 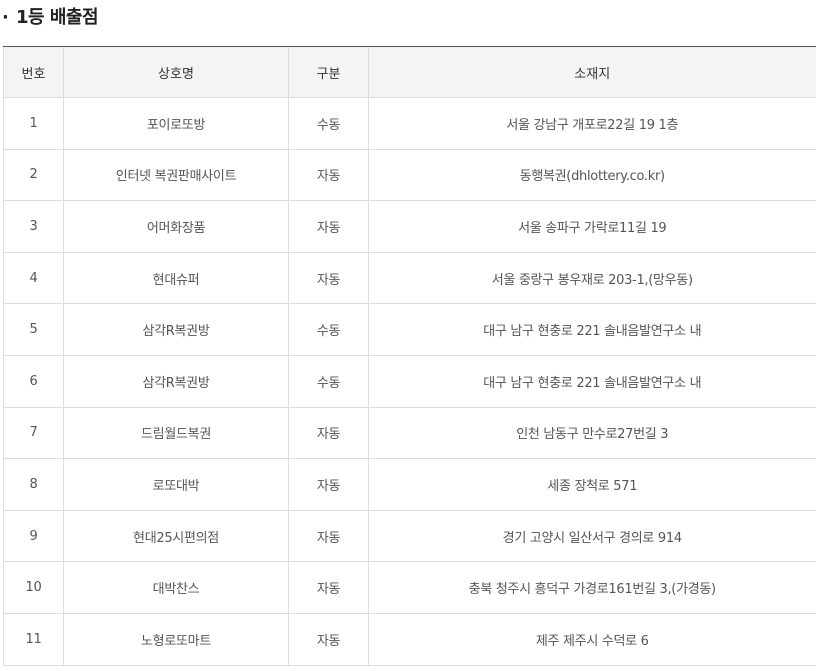 I want to click on section-title: · 1등 배출점, so click(x=50, y=18).